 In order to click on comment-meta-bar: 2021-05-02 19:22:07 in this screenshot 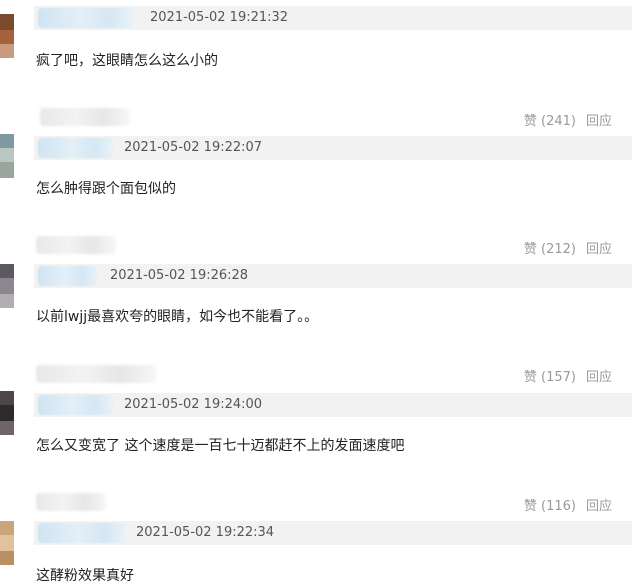, I will do `click(333, 148)`.